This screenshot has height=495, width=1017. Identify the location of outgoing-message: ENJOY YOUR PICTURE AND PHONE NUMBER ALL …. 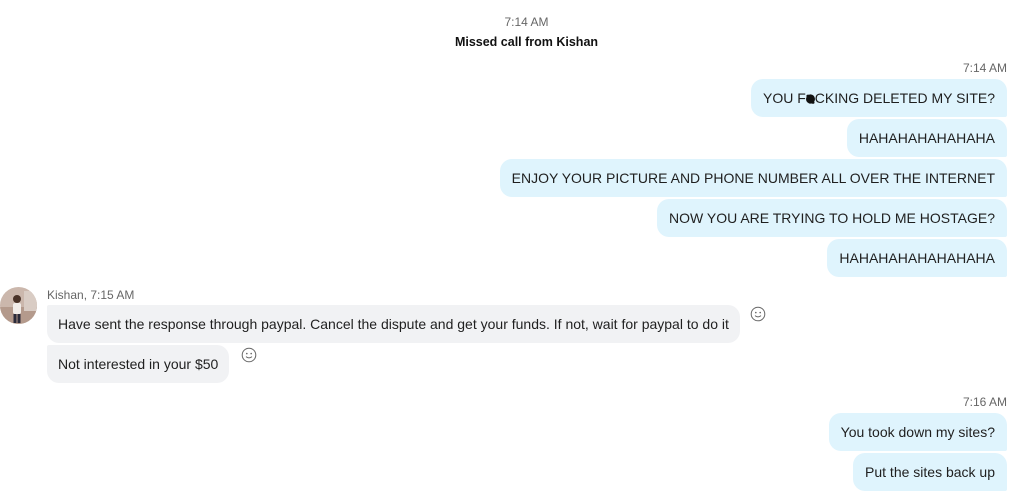
(753, 178).